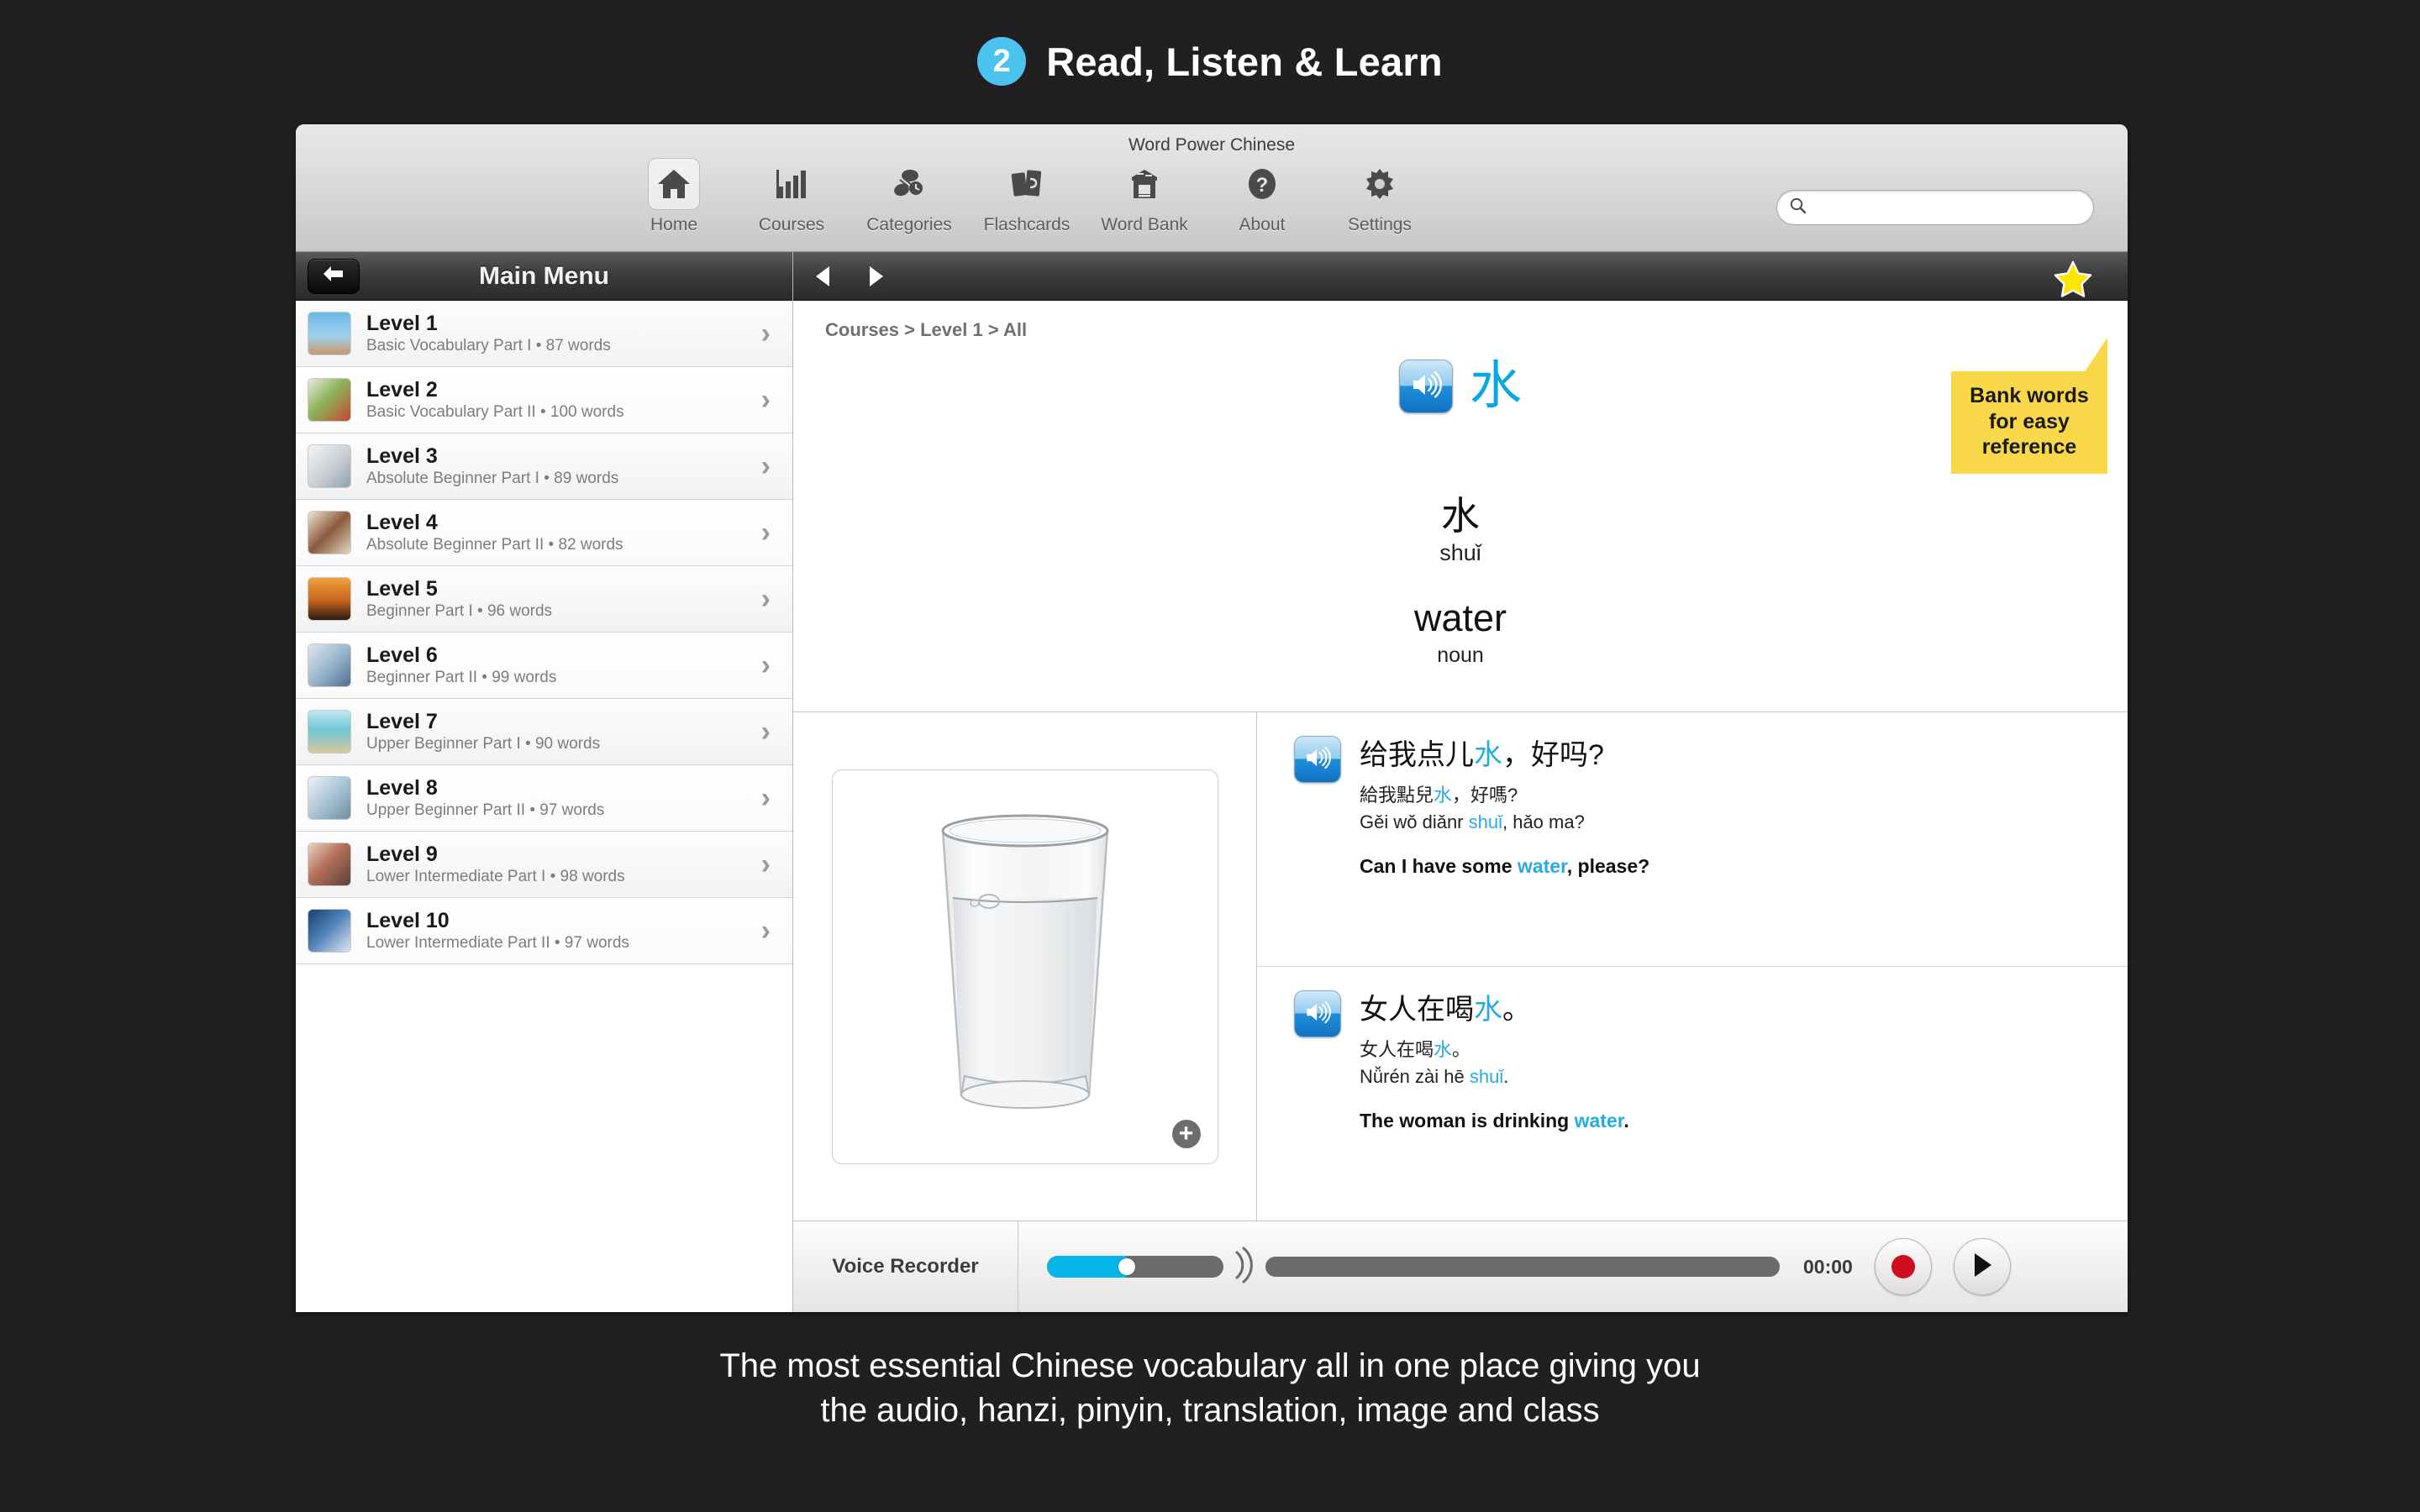  Describe the element at coordinates (329, 931) in the screenshot. I see `runner-photo` at that location.